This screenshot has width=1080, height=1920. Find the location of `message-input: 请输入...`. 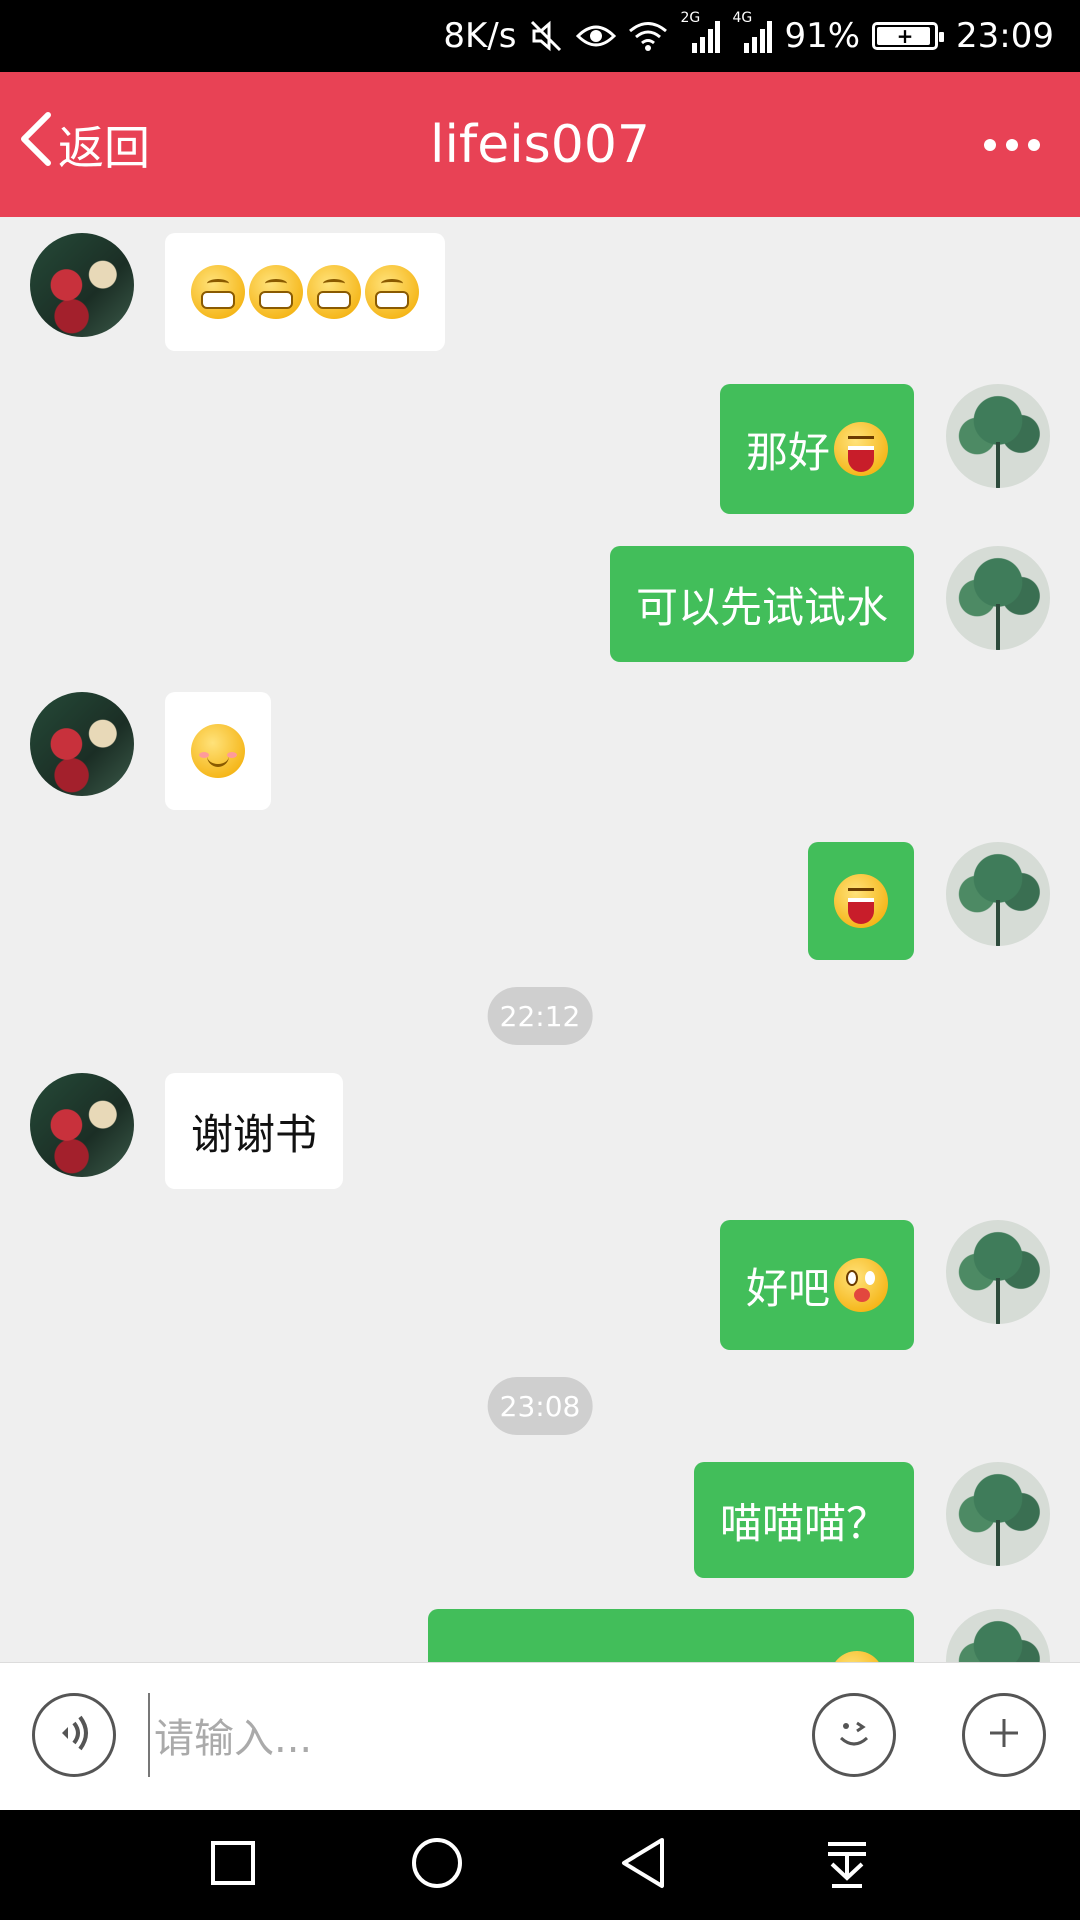

message-input: 请输入... is located at coordinates (463, 1735).